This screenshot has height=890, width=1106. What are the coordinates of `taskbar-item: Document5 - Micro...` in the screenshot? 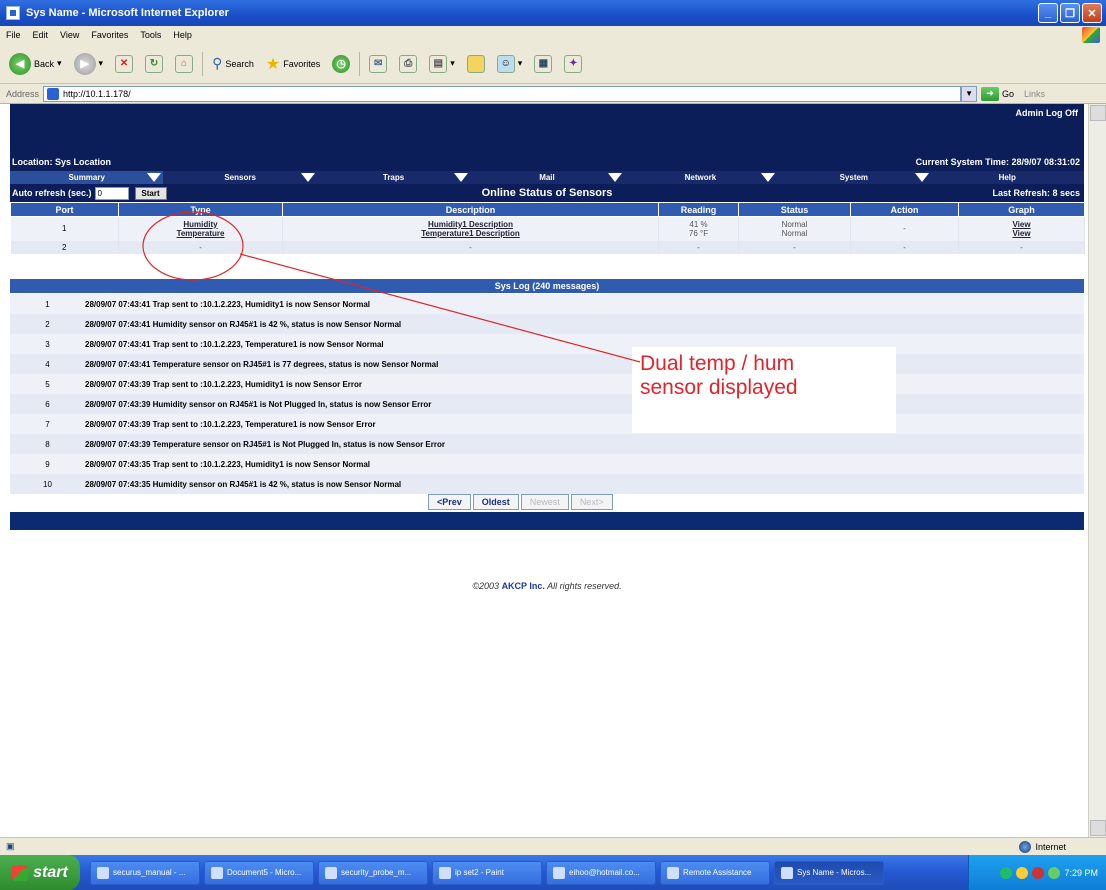 It's located at (259, 872).